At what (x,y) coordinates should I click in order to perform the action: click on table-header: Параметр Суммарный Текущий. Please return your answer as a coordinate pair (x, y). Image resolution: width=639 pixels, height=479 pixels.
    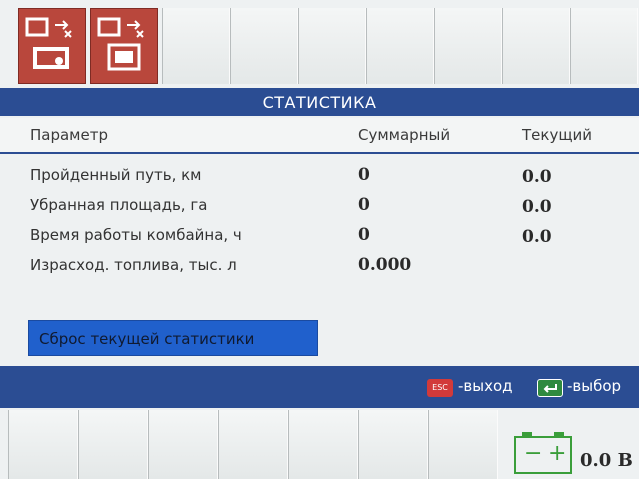
    Looking at the image, I should click on (319, 136).